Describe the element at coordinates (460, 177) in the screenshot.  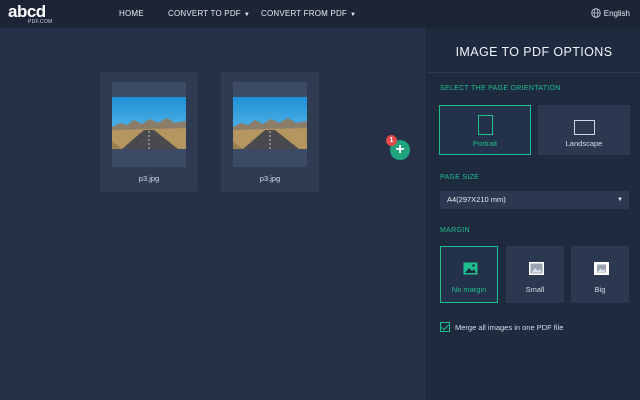
I see `page-size-section-label: PAGE SIZE` at that location.